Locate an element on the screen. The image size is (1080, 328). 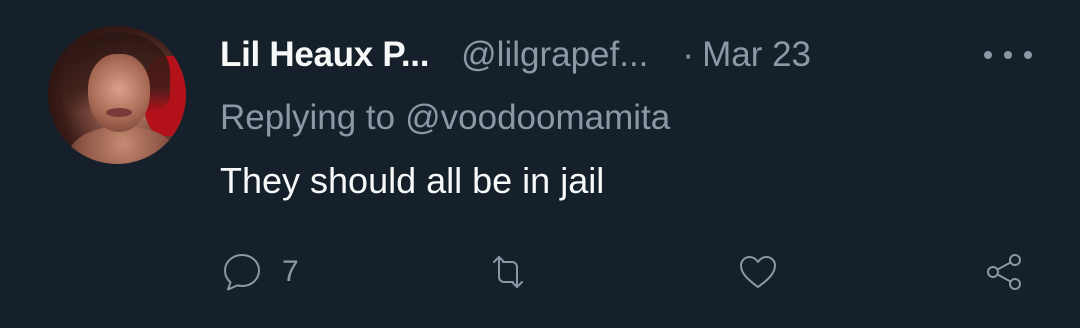
reply-icon is located at coordinates (242, 272).